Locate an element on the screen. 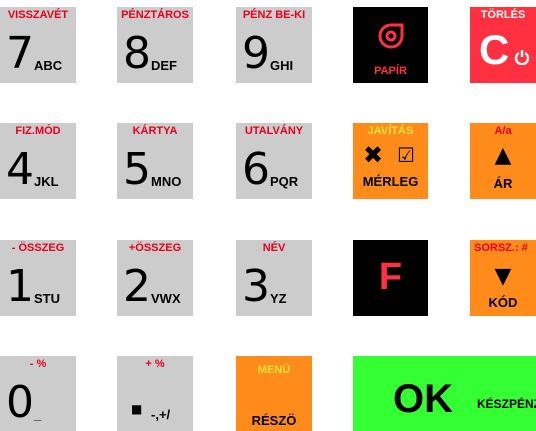 This screenshot has width=536, height=431. key-2-letters: VWX is located at coordinates (166, 298).